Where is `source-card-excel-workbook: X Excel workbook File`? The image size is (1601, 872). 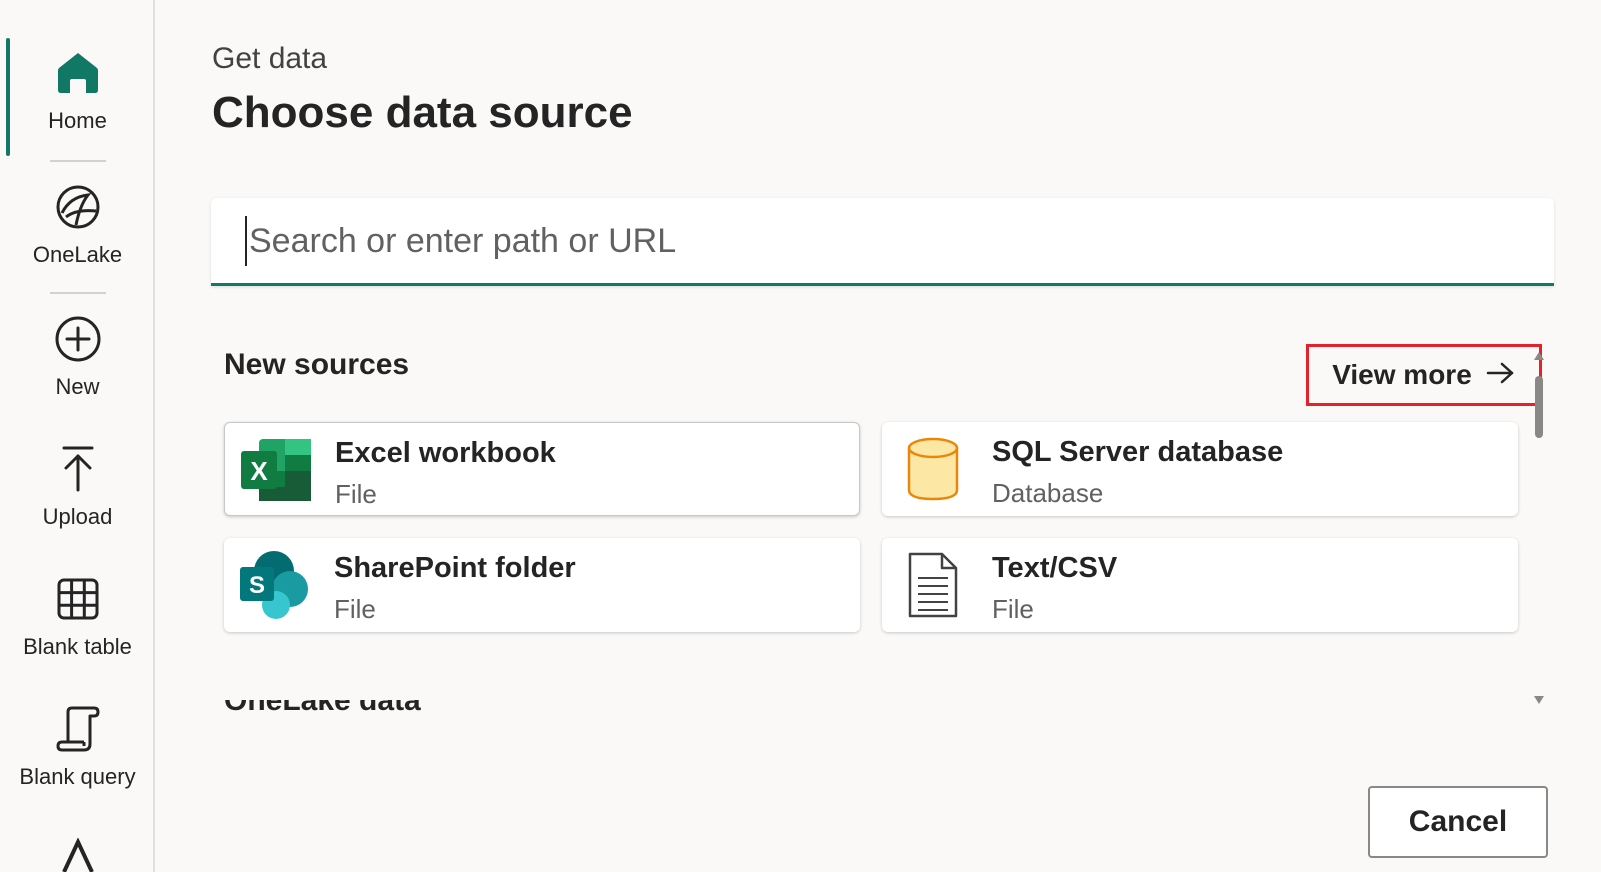
source-card-excel-workbook: X Excel workbook File is located at coordinates (542, 469).